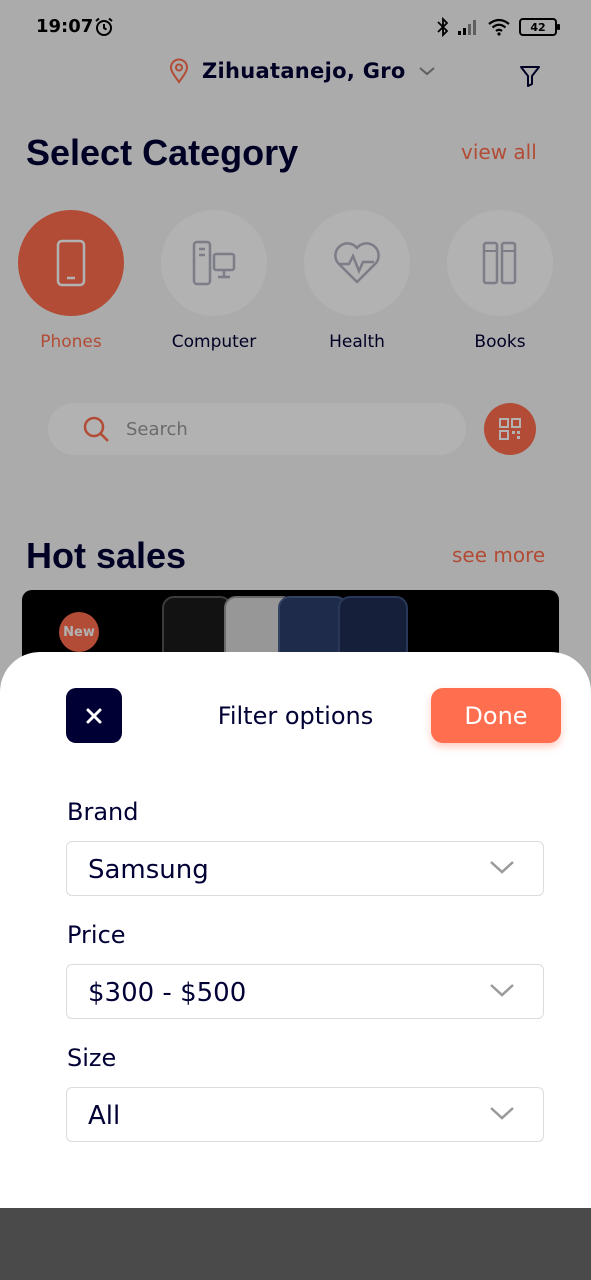 This screenshot has width=591, height=1280. Describe the element at coordinates (305, 991) in the screenshot. I see `price-dropdown: $300 - $500` at that location.